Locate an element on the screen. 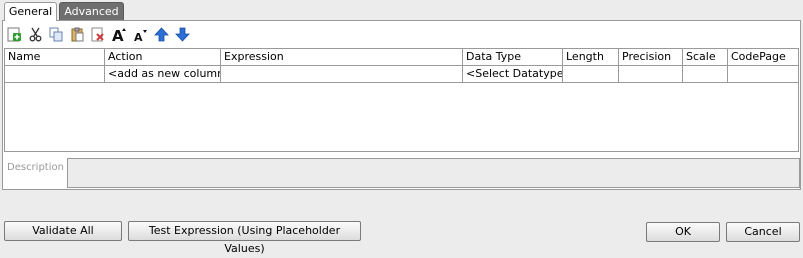 This screenshot has width=803, height=258. description-label: Description is located at coordinates (35, 167).